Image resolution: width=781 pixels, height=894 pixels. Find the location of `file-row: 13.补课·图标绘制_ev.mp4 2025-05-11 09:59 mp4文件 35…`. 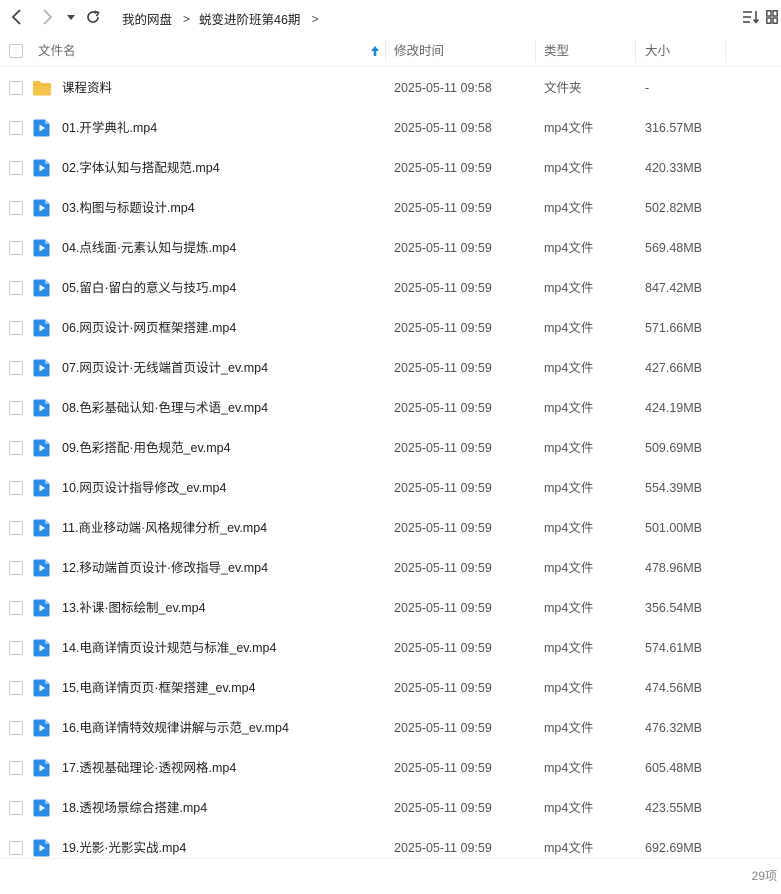

file-row: 13.补课·图标绘制_ev.mp4 2025-05-11 09:59 mp4文件 35… is located at coordinates (390, 608).